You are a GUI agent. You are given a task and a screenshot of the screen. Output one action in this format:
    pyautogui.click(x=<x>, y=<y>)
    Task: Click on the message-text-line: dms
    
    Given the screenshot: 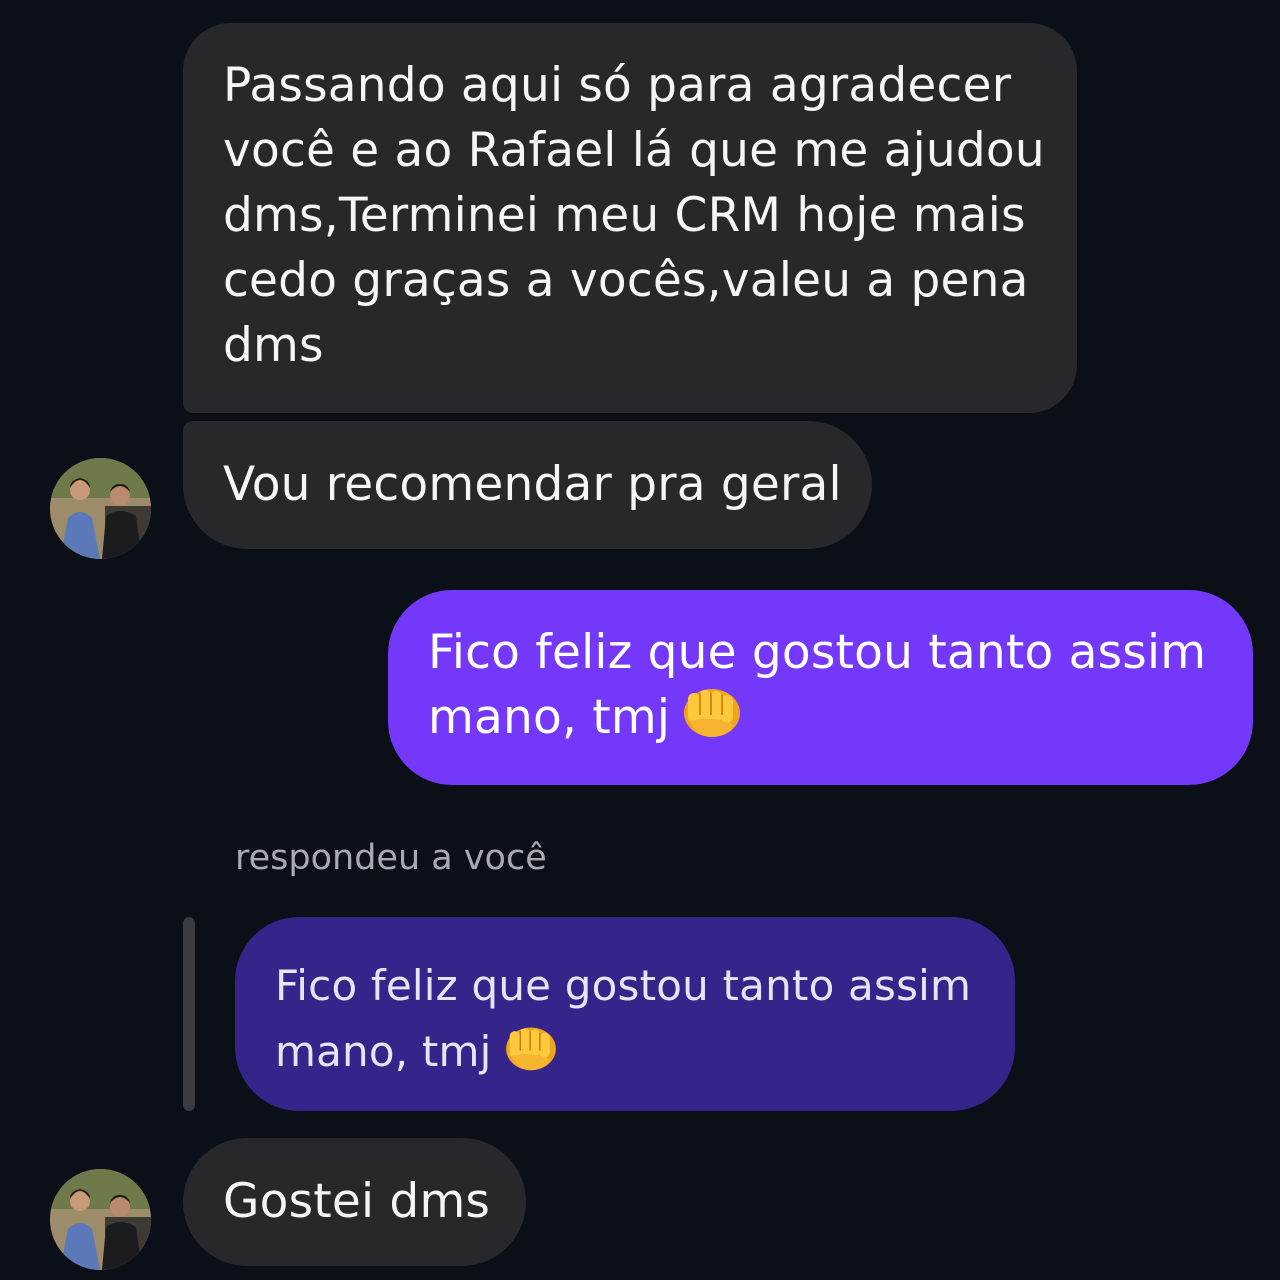 What is the action you would take?
    pyautogui.click(x=273, y=345)
    